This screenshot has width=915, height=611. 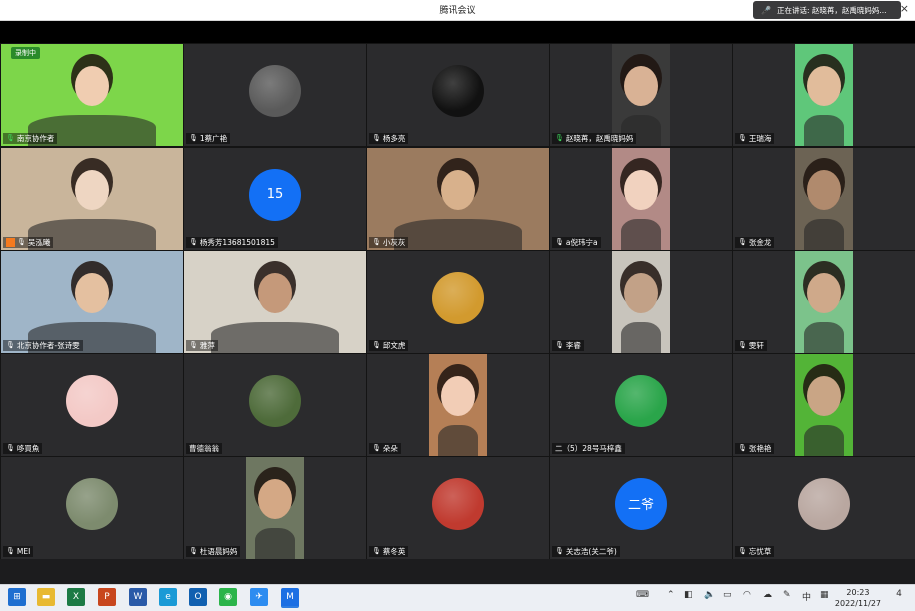 I want to click on word-icon: W, so click(x=138, y=597).